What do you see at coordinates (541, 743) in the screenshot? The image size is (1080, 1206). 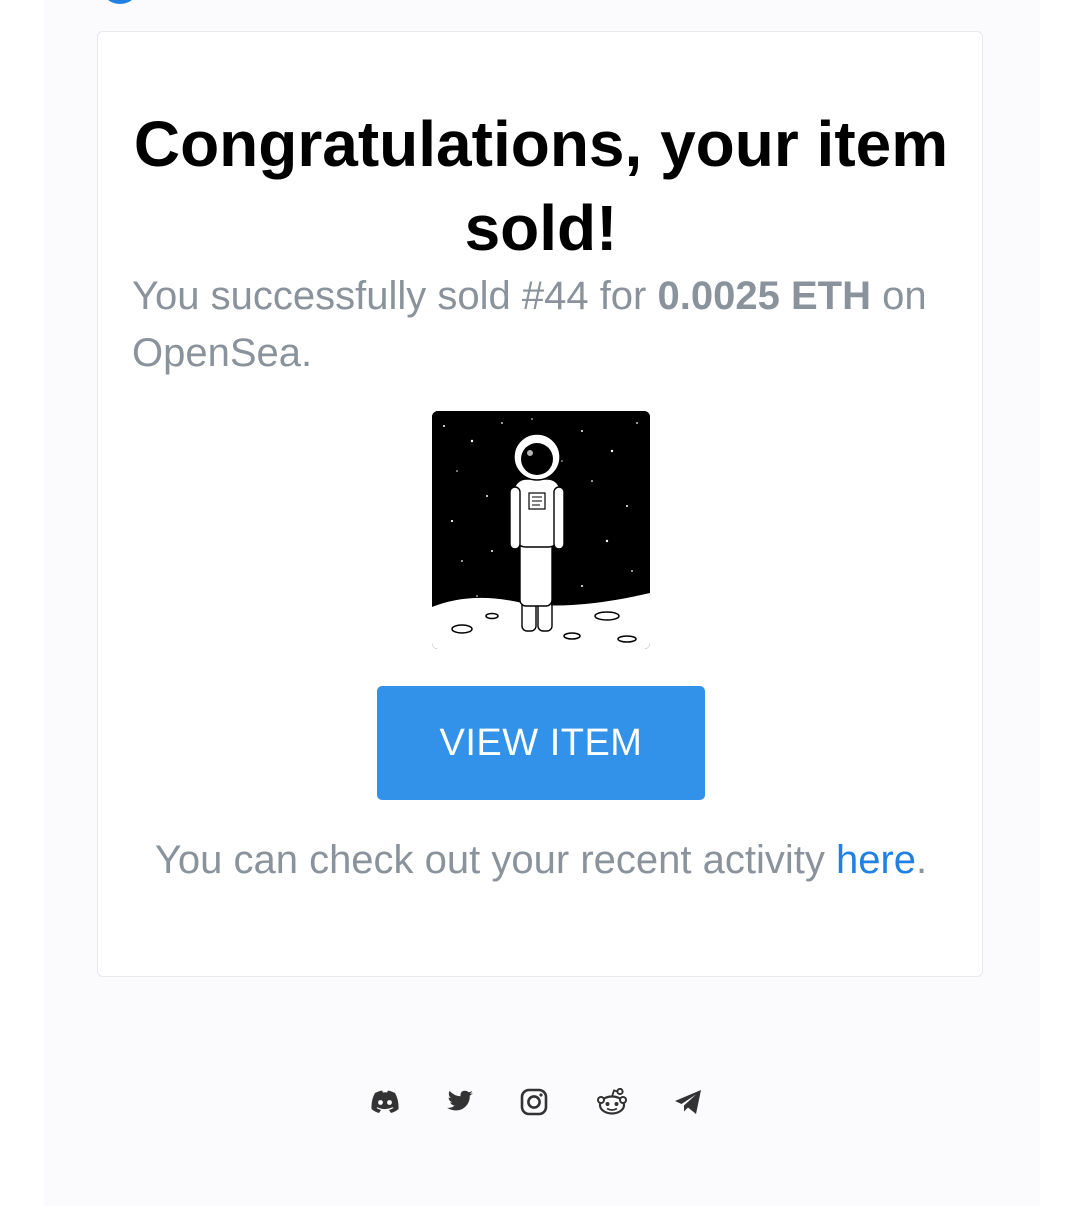 I see `view-item-button: VIEW ITEM` at bounding box center [541, 743].